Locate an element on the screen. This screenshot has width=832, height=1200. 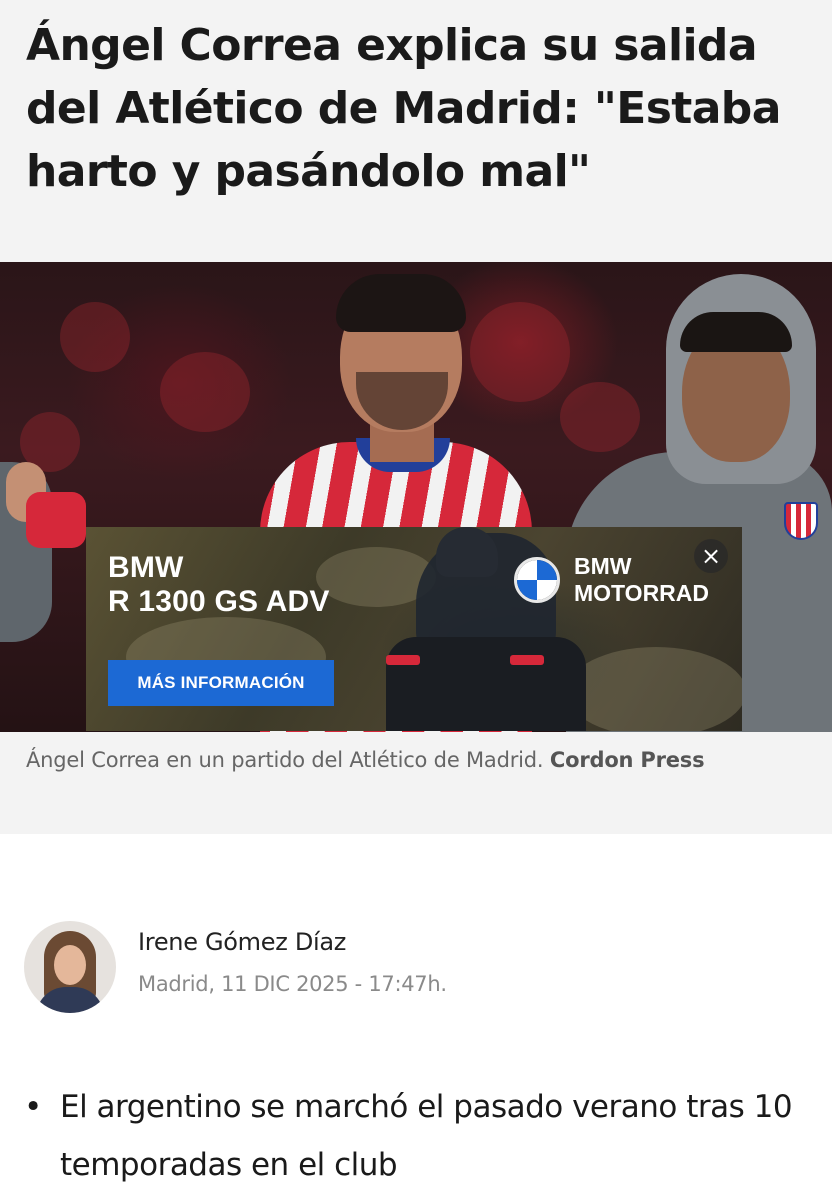
caption-credit: Cordon Press is located at coordinates (627, 760).